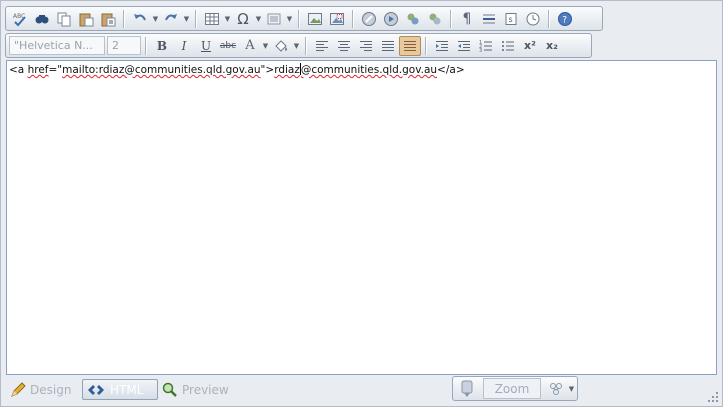  What do you see at coordinates (486, 46) in the screenshot?
I see `ordered-list-icon: 123` at bounding box center [486, 46].